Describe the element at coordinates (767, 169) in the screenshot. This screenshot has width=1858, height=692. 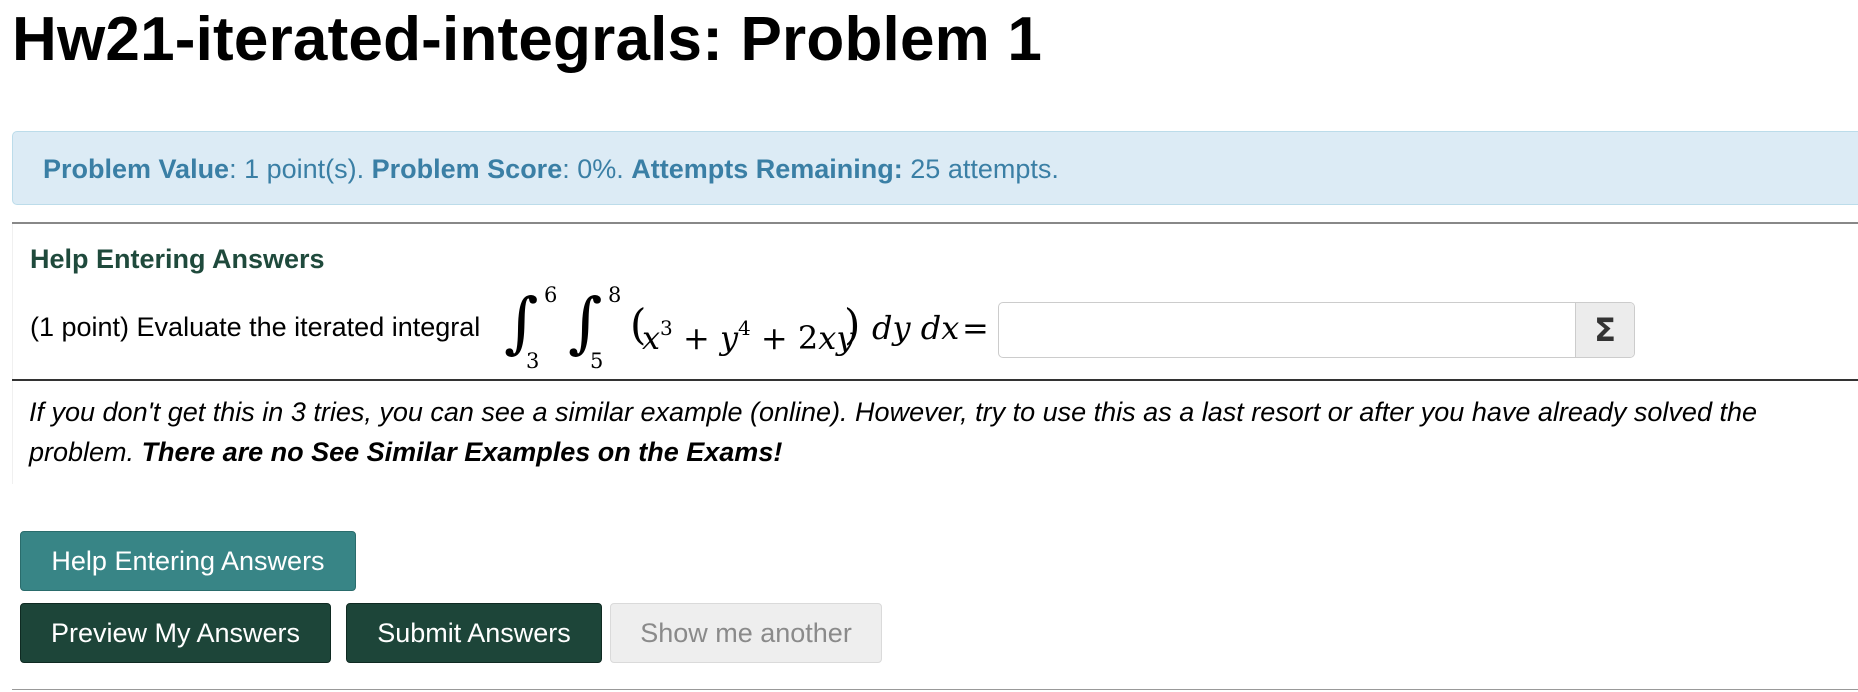
I see `attempts-remaining-label: Attempts Remaining:` at that location.